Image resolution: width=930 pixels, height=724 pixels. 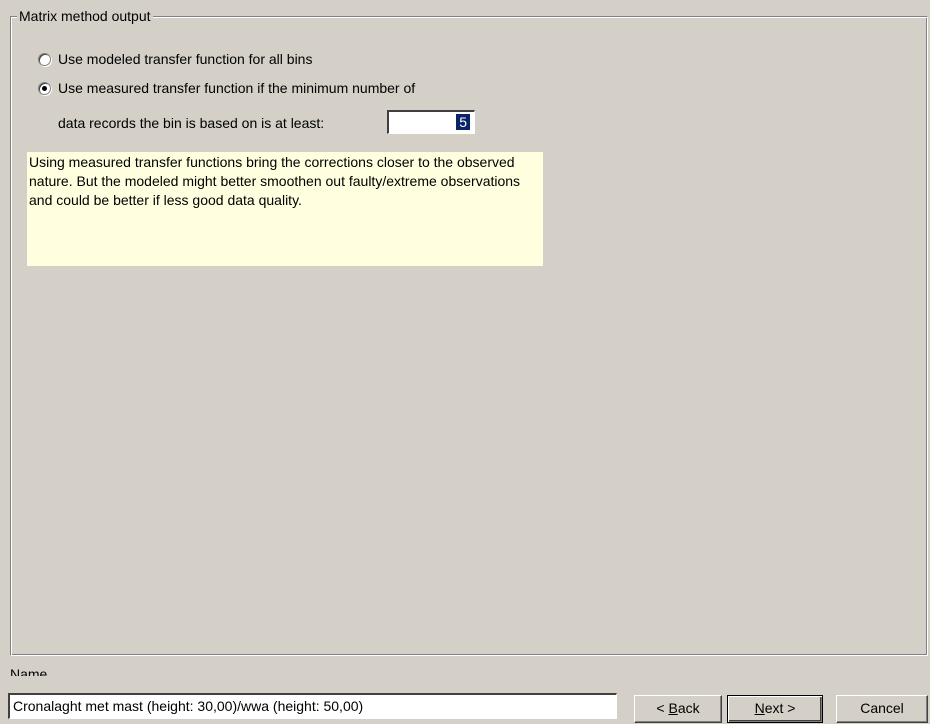 What do you see at coordinates (688, 708) in the screenshot?
I see `back-button-rest: ack` at bounding box center [688, 708].